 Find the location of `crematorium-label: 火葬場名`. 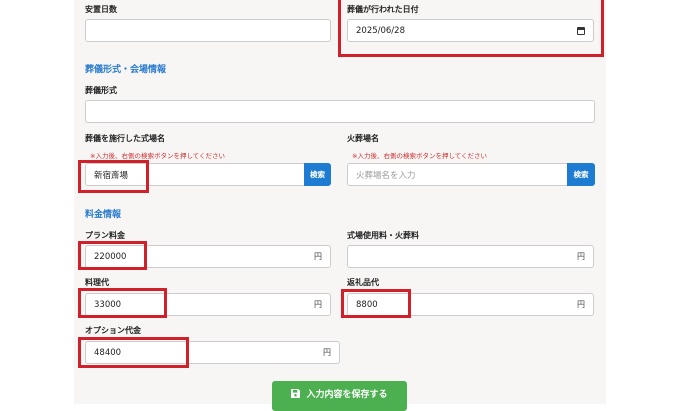

crematorium-label: 火葬場名 is located at coordinates (363, 138).